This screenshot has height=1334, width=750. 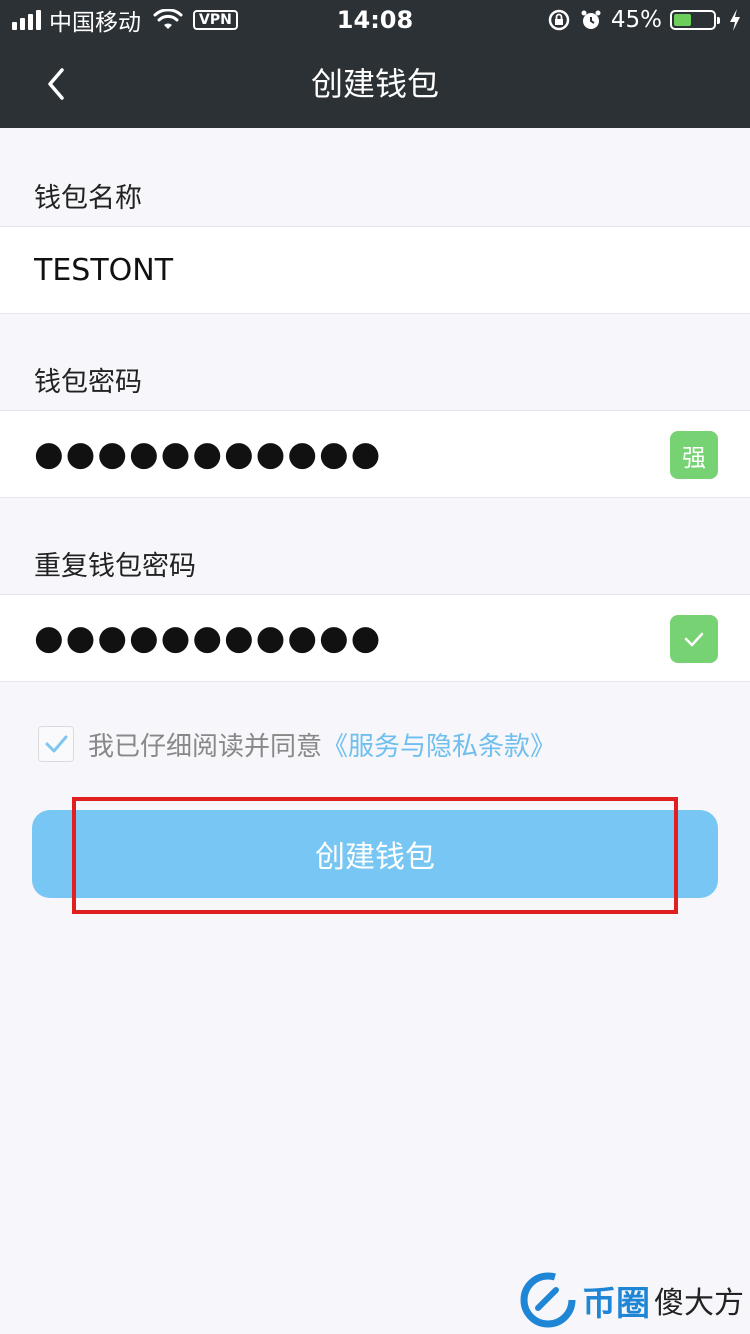 I want to click on password-label: 钱包密码, so click(x=88, y=382).